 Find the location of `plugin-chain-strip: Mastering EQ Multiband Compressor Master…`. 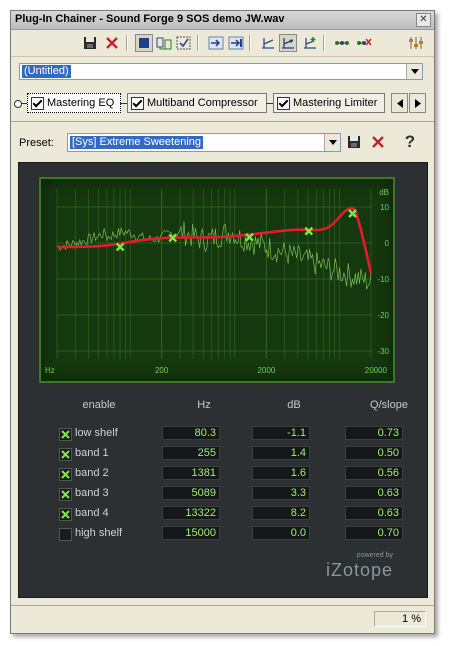

plugin-chain-strip: Mastering EQ Multiband Compressor Master… is located at coordinates (222, 103).